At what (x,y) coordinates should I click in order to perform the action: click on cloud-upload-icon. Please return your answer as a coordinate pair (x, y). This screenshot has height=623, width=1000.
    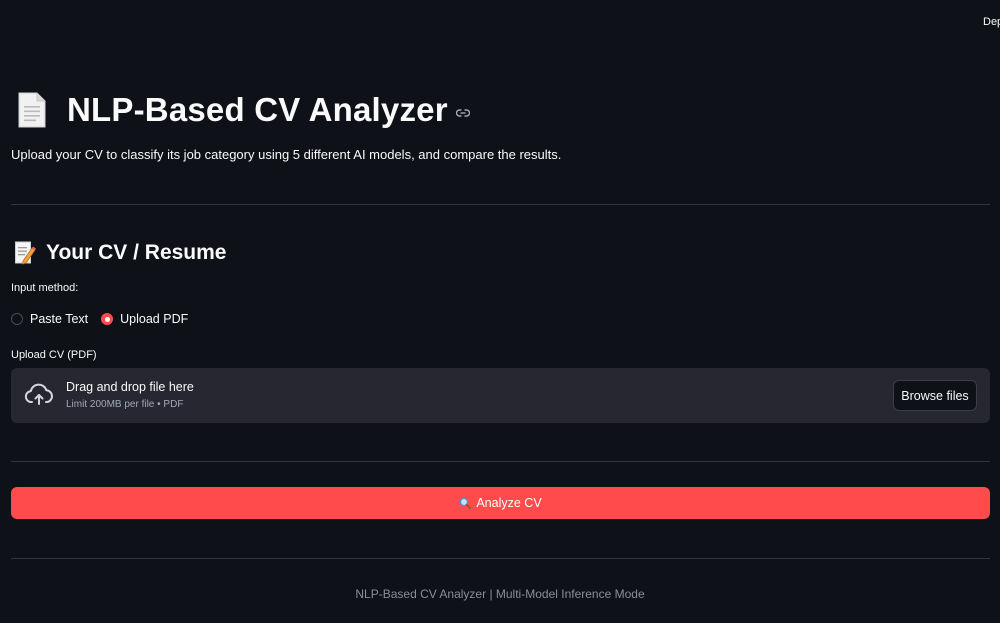
    Looking at the image, I should click on (39, 395).